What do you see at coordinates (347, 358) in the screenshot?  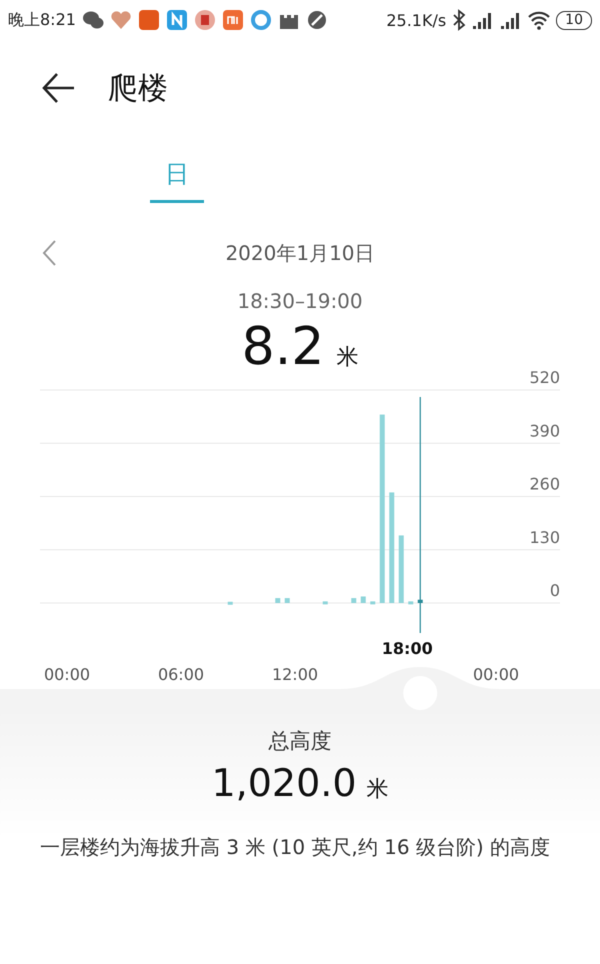 I see `reading-unit: 米` at bounding box center [347, 358].